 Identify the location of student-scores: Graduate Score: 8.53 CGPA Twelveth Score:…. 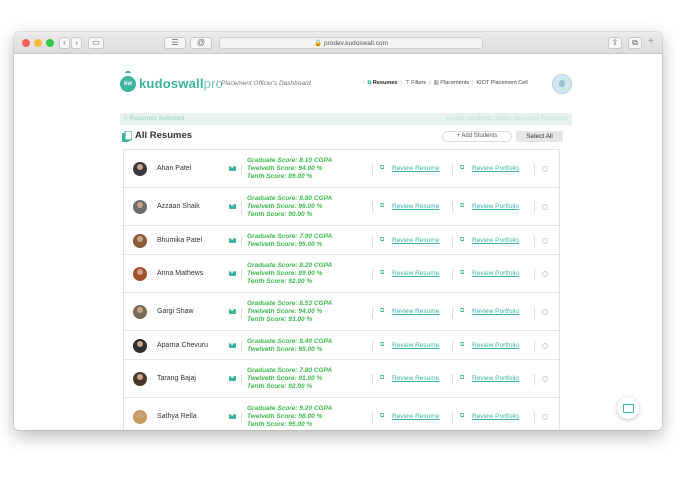
(289, 312).